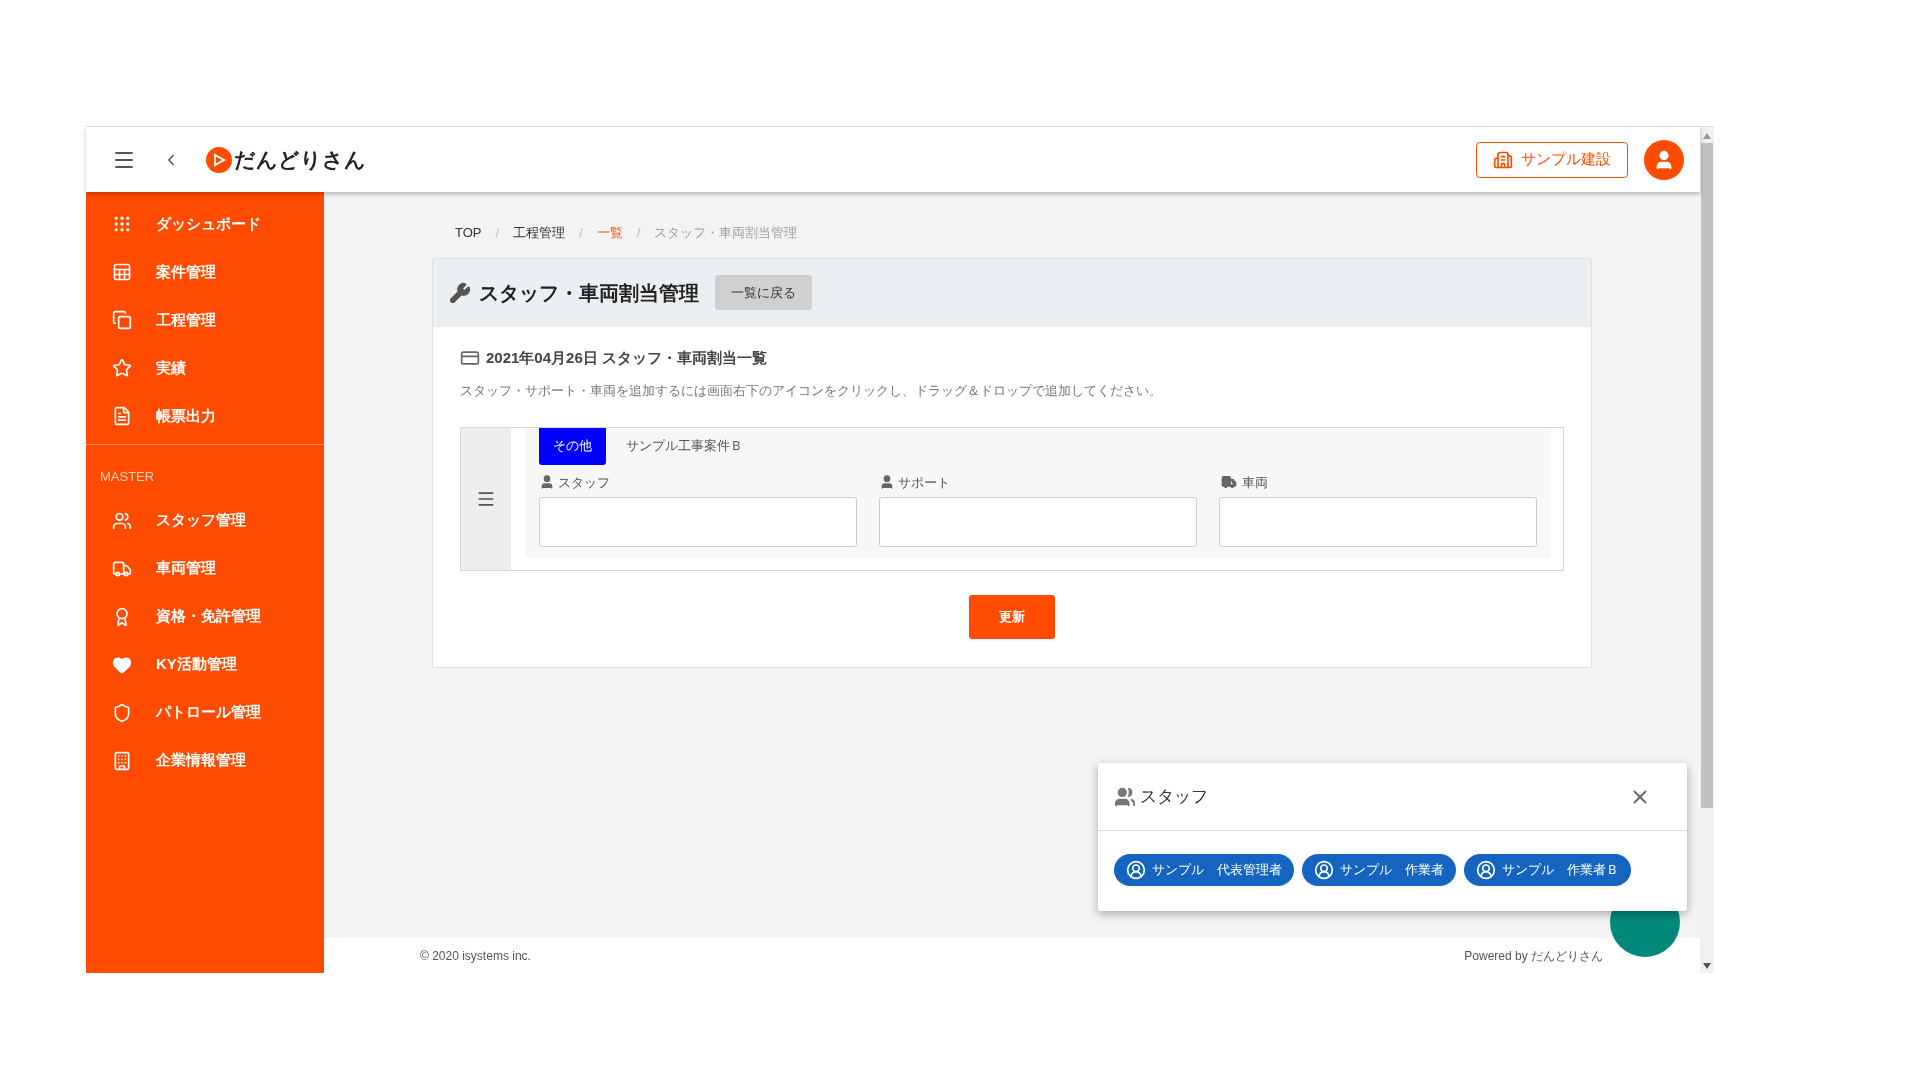  I want to click on card-title: スタッフ・車両割当管理, so click(589, 293).